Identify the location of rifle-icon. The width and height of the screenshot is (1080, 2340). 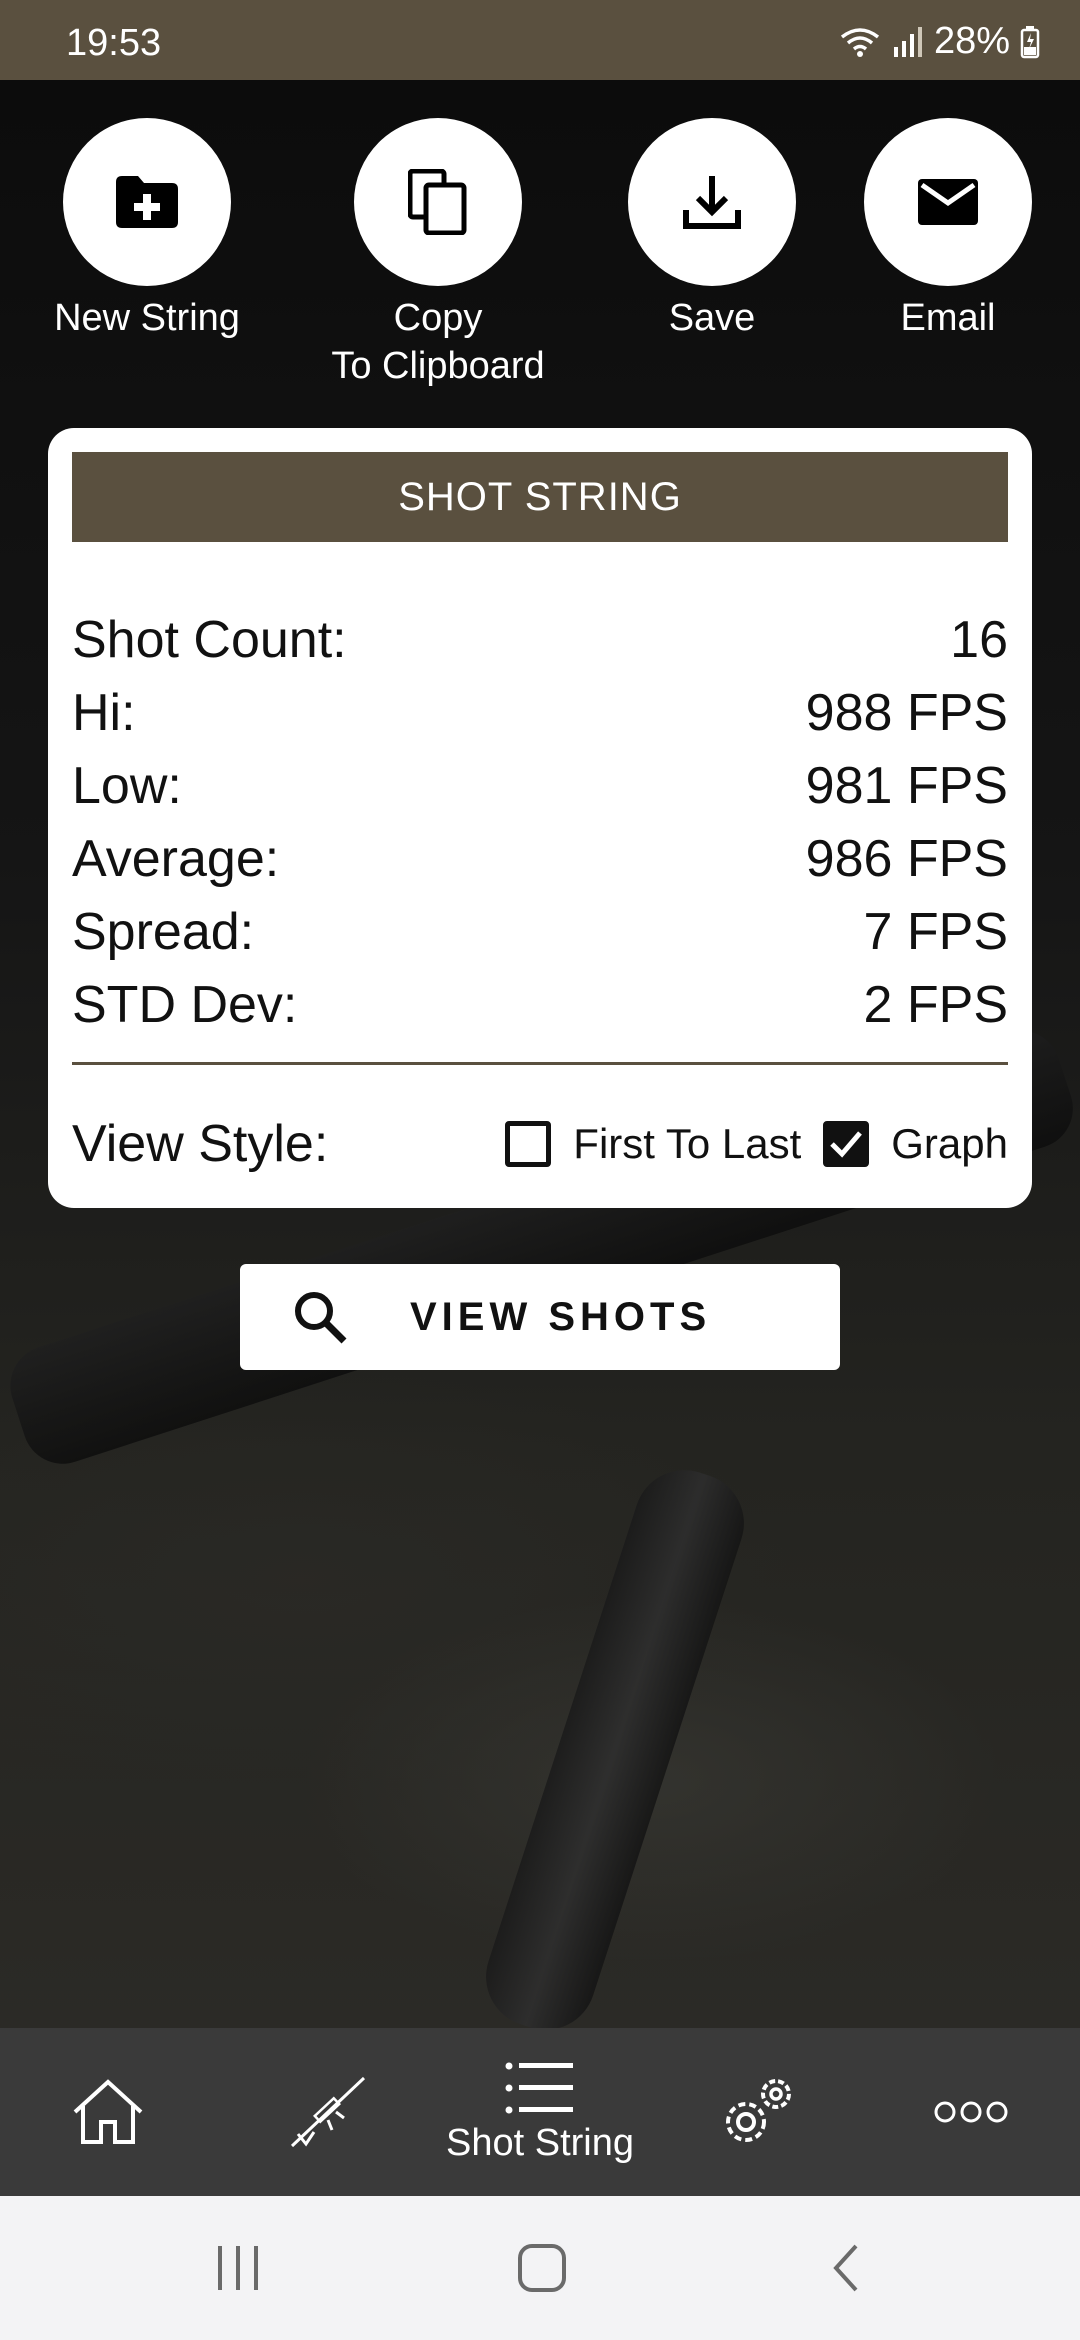
(328, 2112).